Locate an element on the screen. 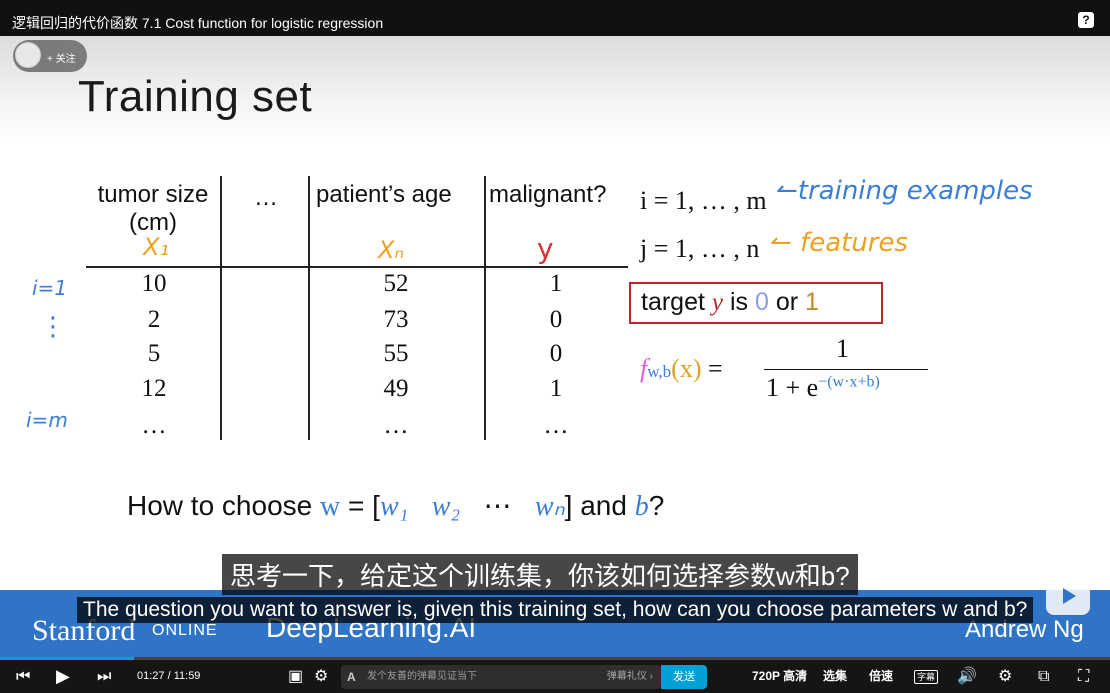 The height and width of the screenshot is (693, 1110). question-w2: w₂ is located at coordinates (446, 506).